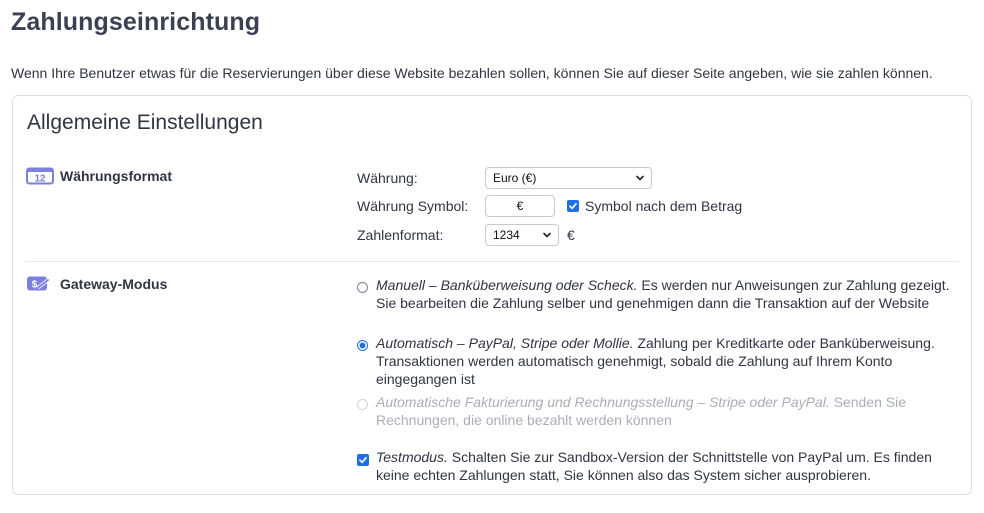  Describe the element at coordinates (466, 235) in the screenshot. I see `number-format-row: Zahlenformat: 1234 €` at that location.